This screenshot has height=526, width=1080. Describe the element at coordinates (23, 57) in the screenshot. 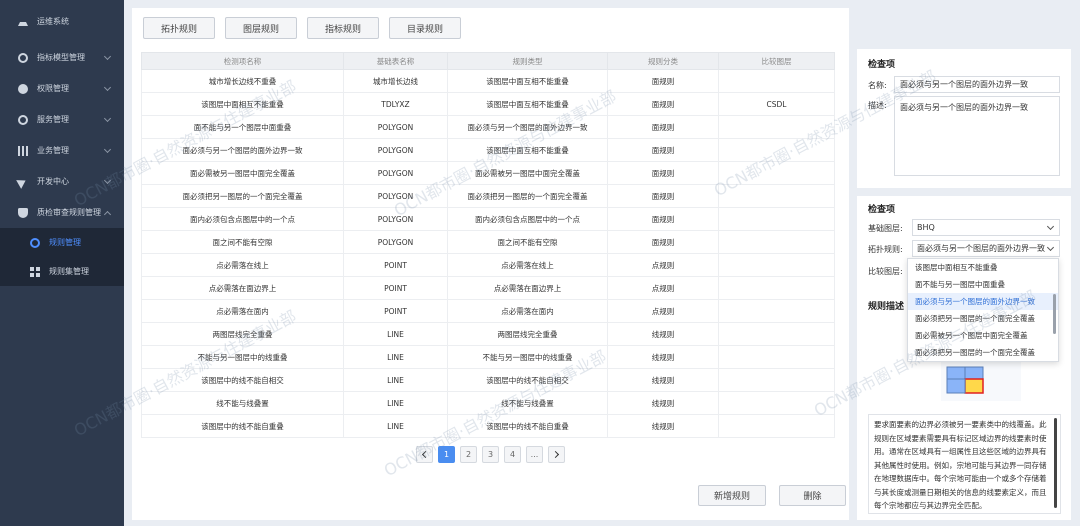

I see `gear-icon` at that location.